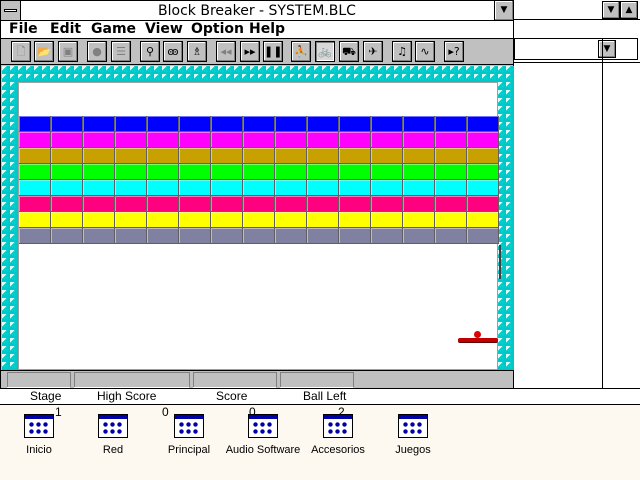  Describe the element at coordinates (164, 29) in the screenshot. I see `menu-view: View` at that location.